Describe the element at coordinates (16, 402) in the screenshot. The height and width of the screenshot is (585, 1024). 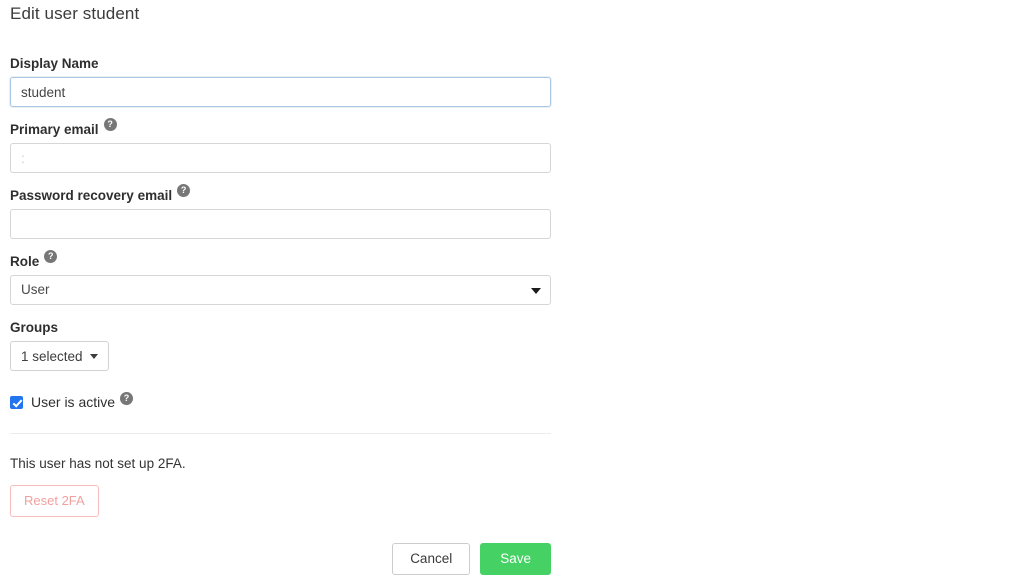
I see `user-is-active-checkbox` at that location.